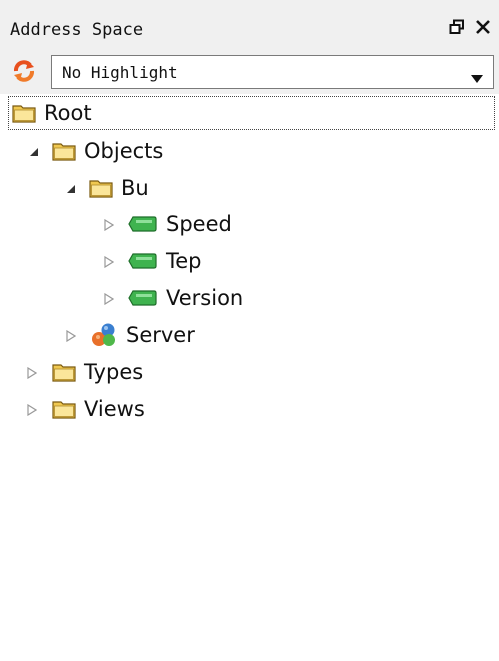  I want to click on tree-node-label: Objects, so click(124, 151).